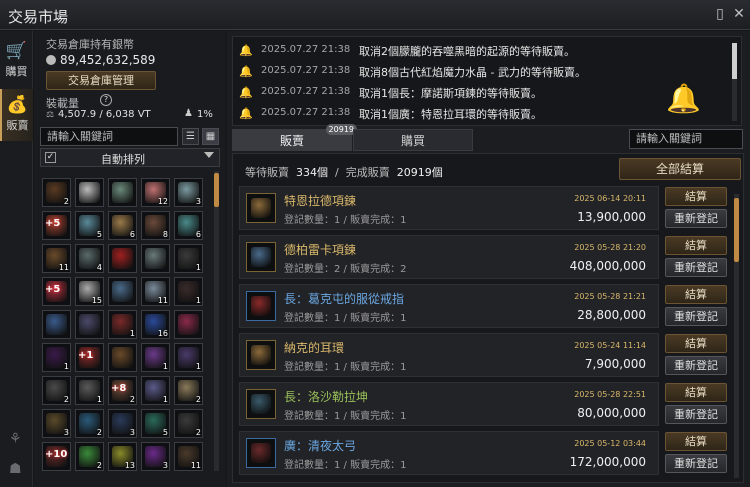  What do you see at coordinates (345, 318) in the screenshot?
I see `order-registration: 登記數量：1 / 販賣完成：1` at bounding box center [345, 318].